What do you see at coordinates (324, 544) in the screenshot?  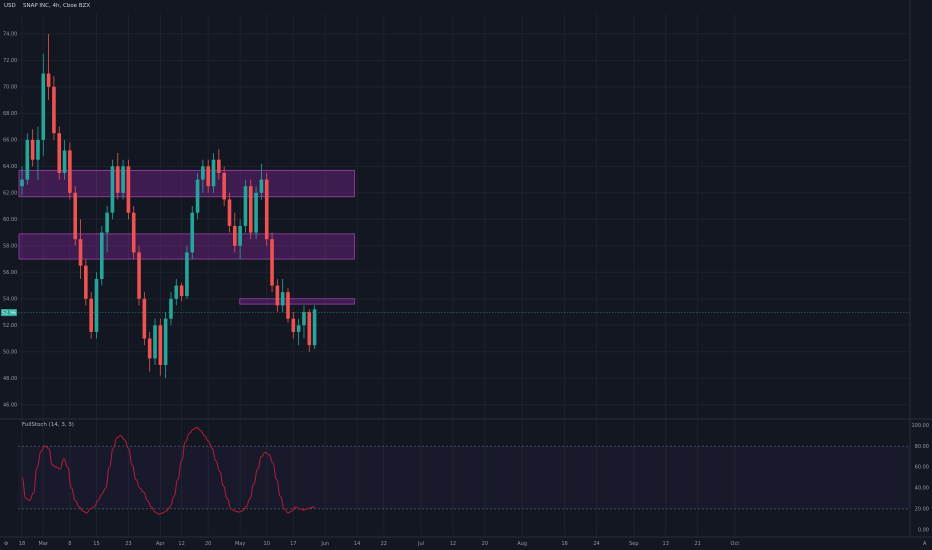 I see `time-tick-label: Jun` at bounding box center [324, 544].